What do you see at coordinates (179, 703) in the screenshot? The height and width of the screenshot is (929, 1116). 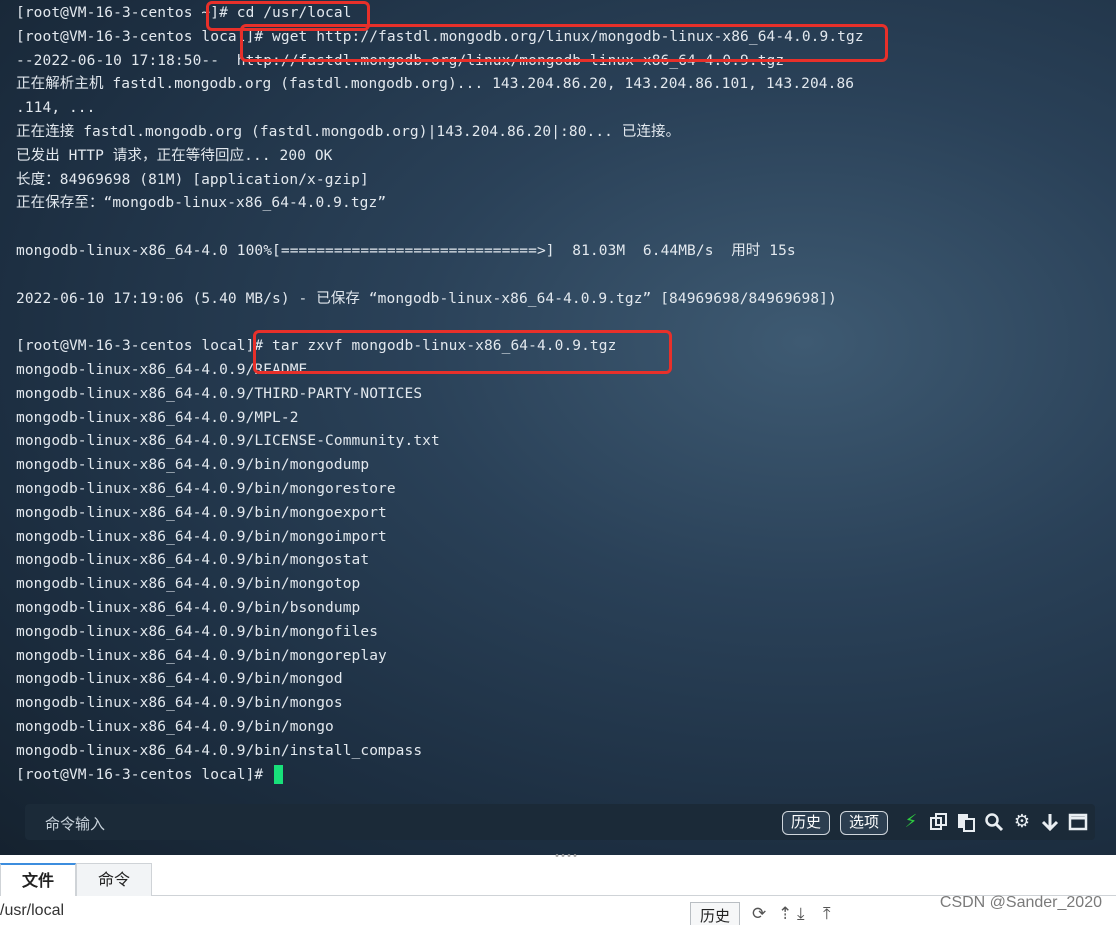 I see `terminal-line: mongodb-linux-x86_64-4.0.9/bin/mongos` at bounding box center [179, 703].